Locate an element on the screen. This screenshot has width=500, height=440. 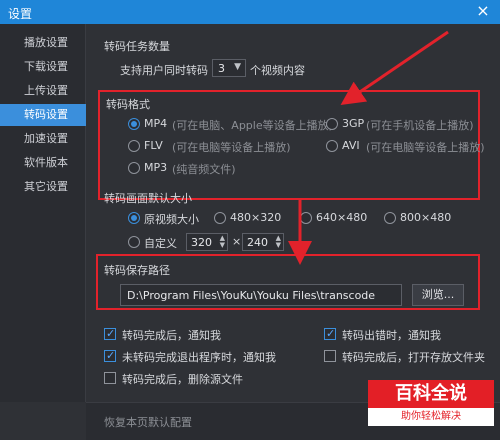
sidebar-item-version: 软件版本 is located at coordinates (43, 163).